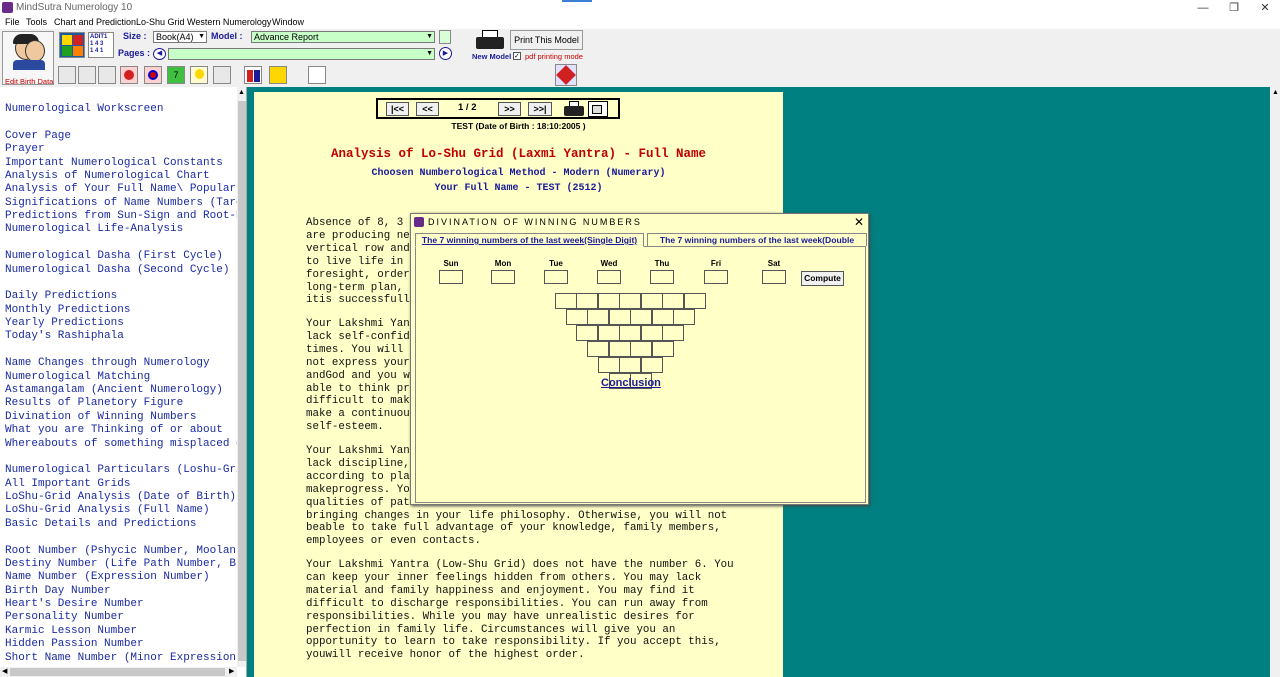  Describe the element at coordinates (1275, 382) in the screenshot. I see `workspace-vertical-scrollbar: ▲` at that location.